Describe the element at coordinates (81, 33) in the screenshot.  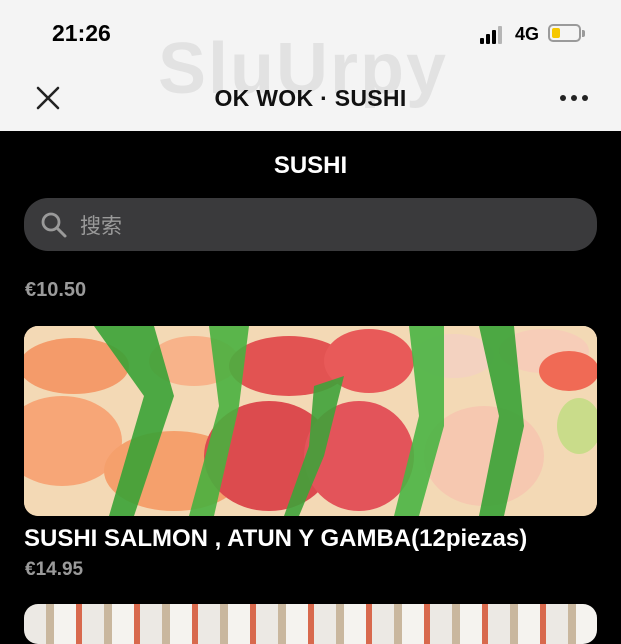
I see `status-time: 21:26` at that location.